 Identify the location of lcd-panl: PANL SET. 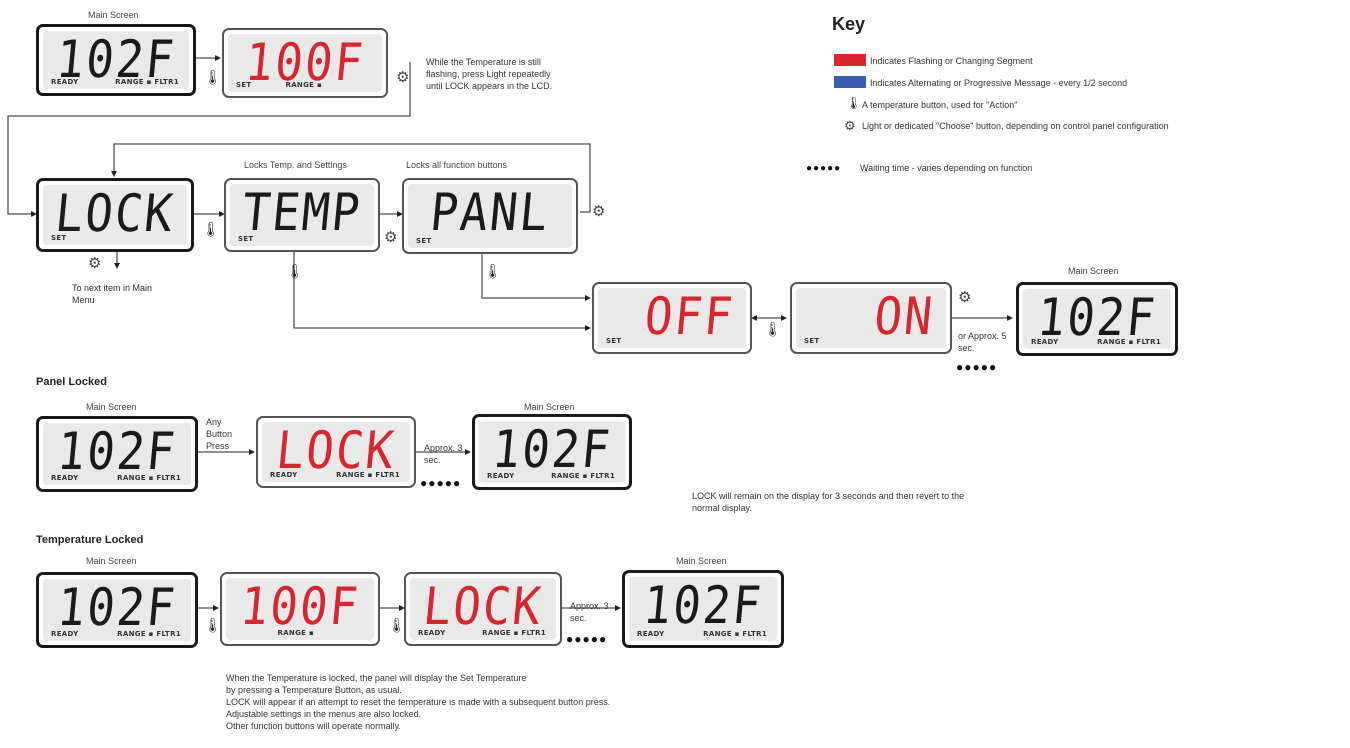
(490, 216).